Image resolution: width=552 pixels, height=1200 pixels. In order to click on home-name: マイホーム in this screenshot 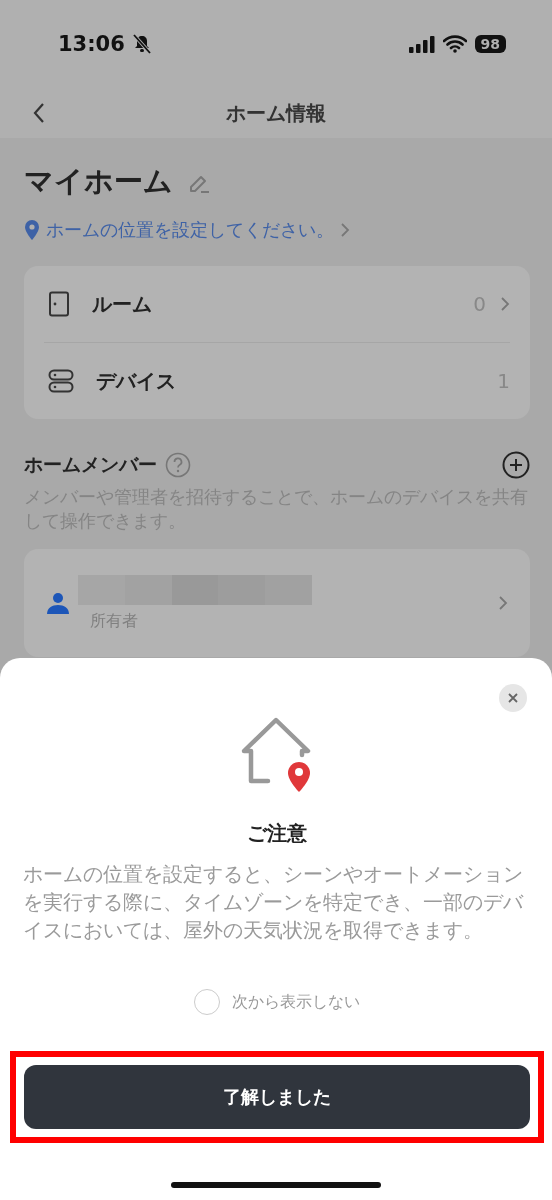, I will do `click(98, 181)`.